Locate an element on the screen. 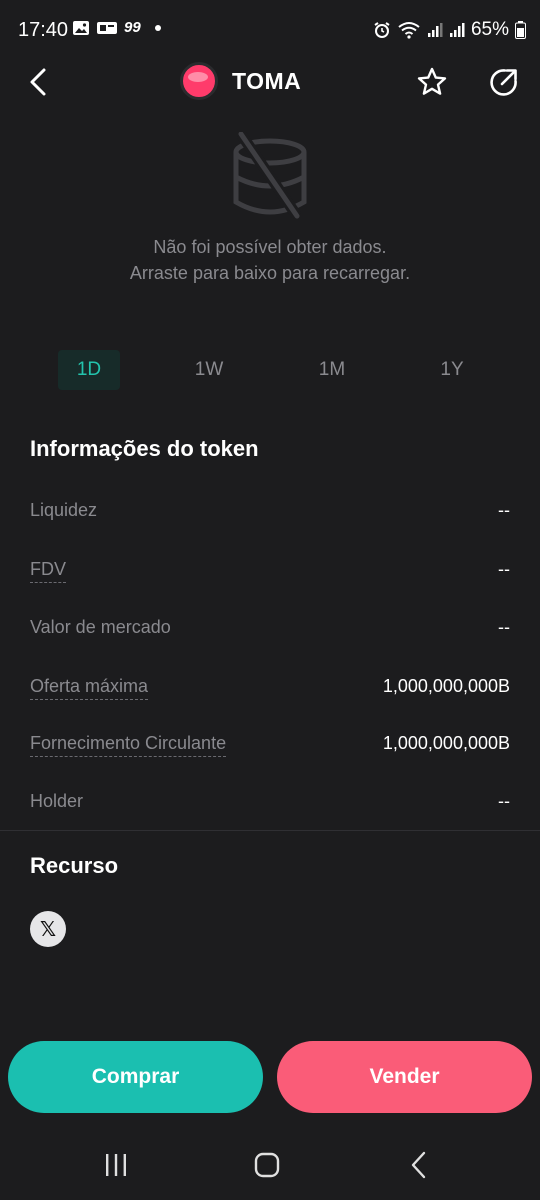  section-divider is located at coordinates (270, 830).